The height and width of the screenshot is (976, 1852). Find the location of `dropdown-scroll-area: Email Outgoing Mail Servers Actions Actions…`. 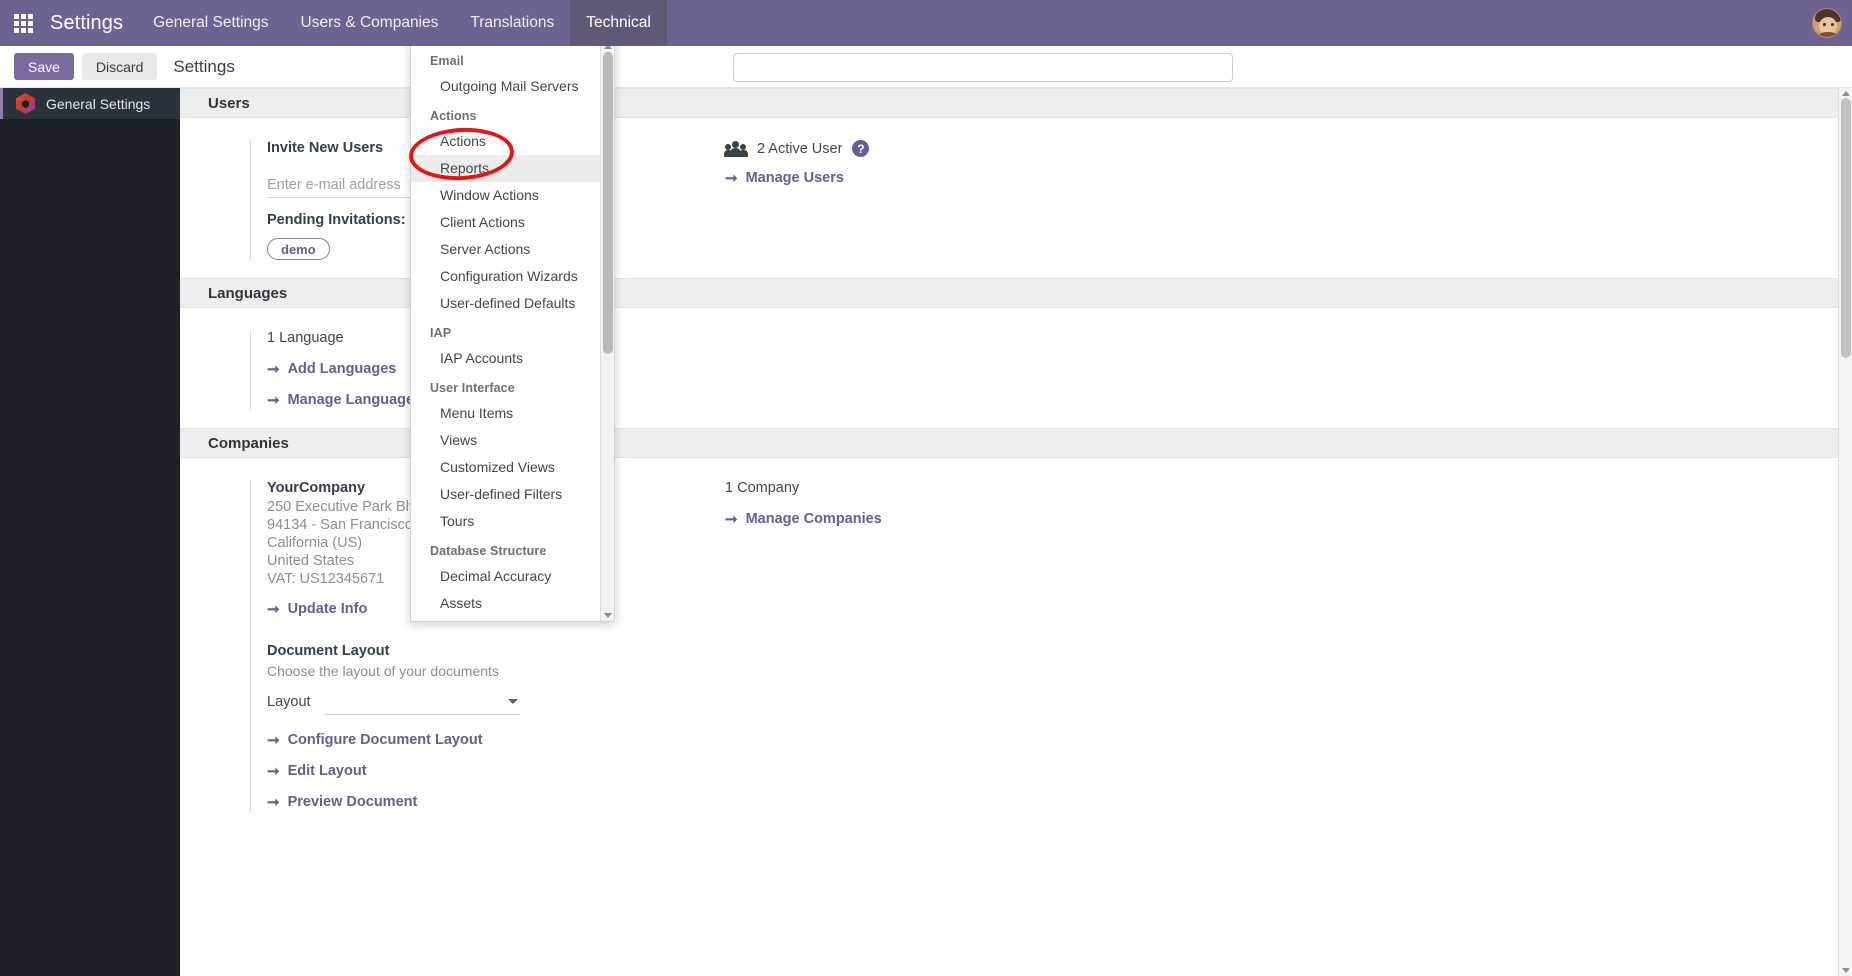

dropdown-scroll-area: Email Outgoing Mail Servers Actions Actions… is located at coordinates (505, 331).